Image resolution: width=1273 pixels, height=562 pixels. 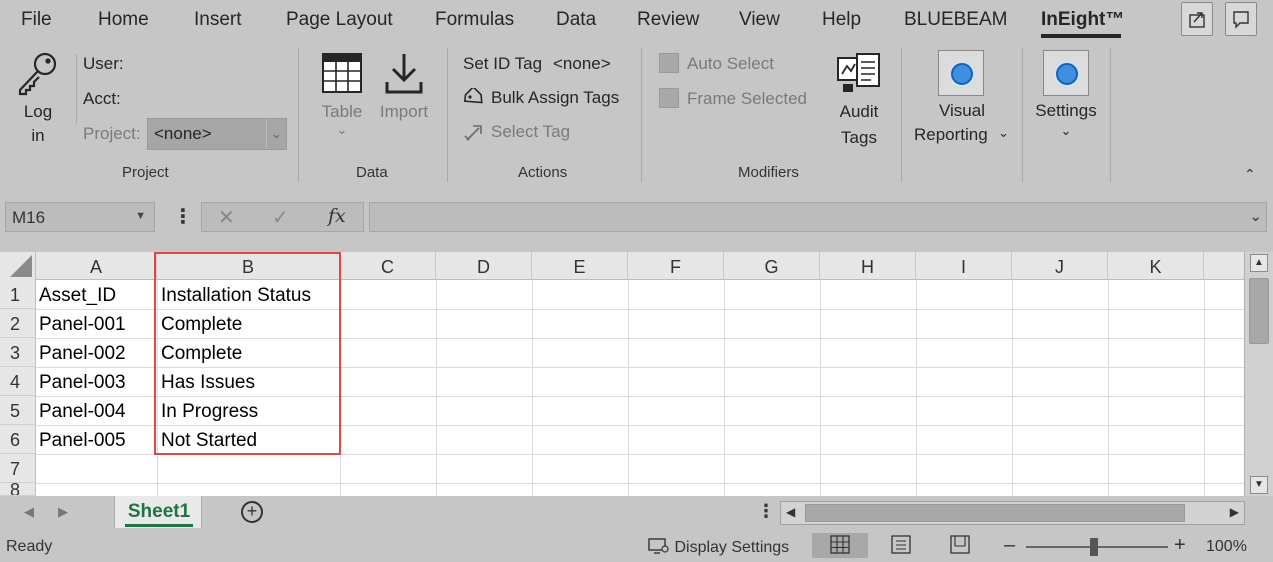 What do you see at coordinates (18, 439) in the screenshot?
I see `row-header: 6` at bounding box center [18, 439].